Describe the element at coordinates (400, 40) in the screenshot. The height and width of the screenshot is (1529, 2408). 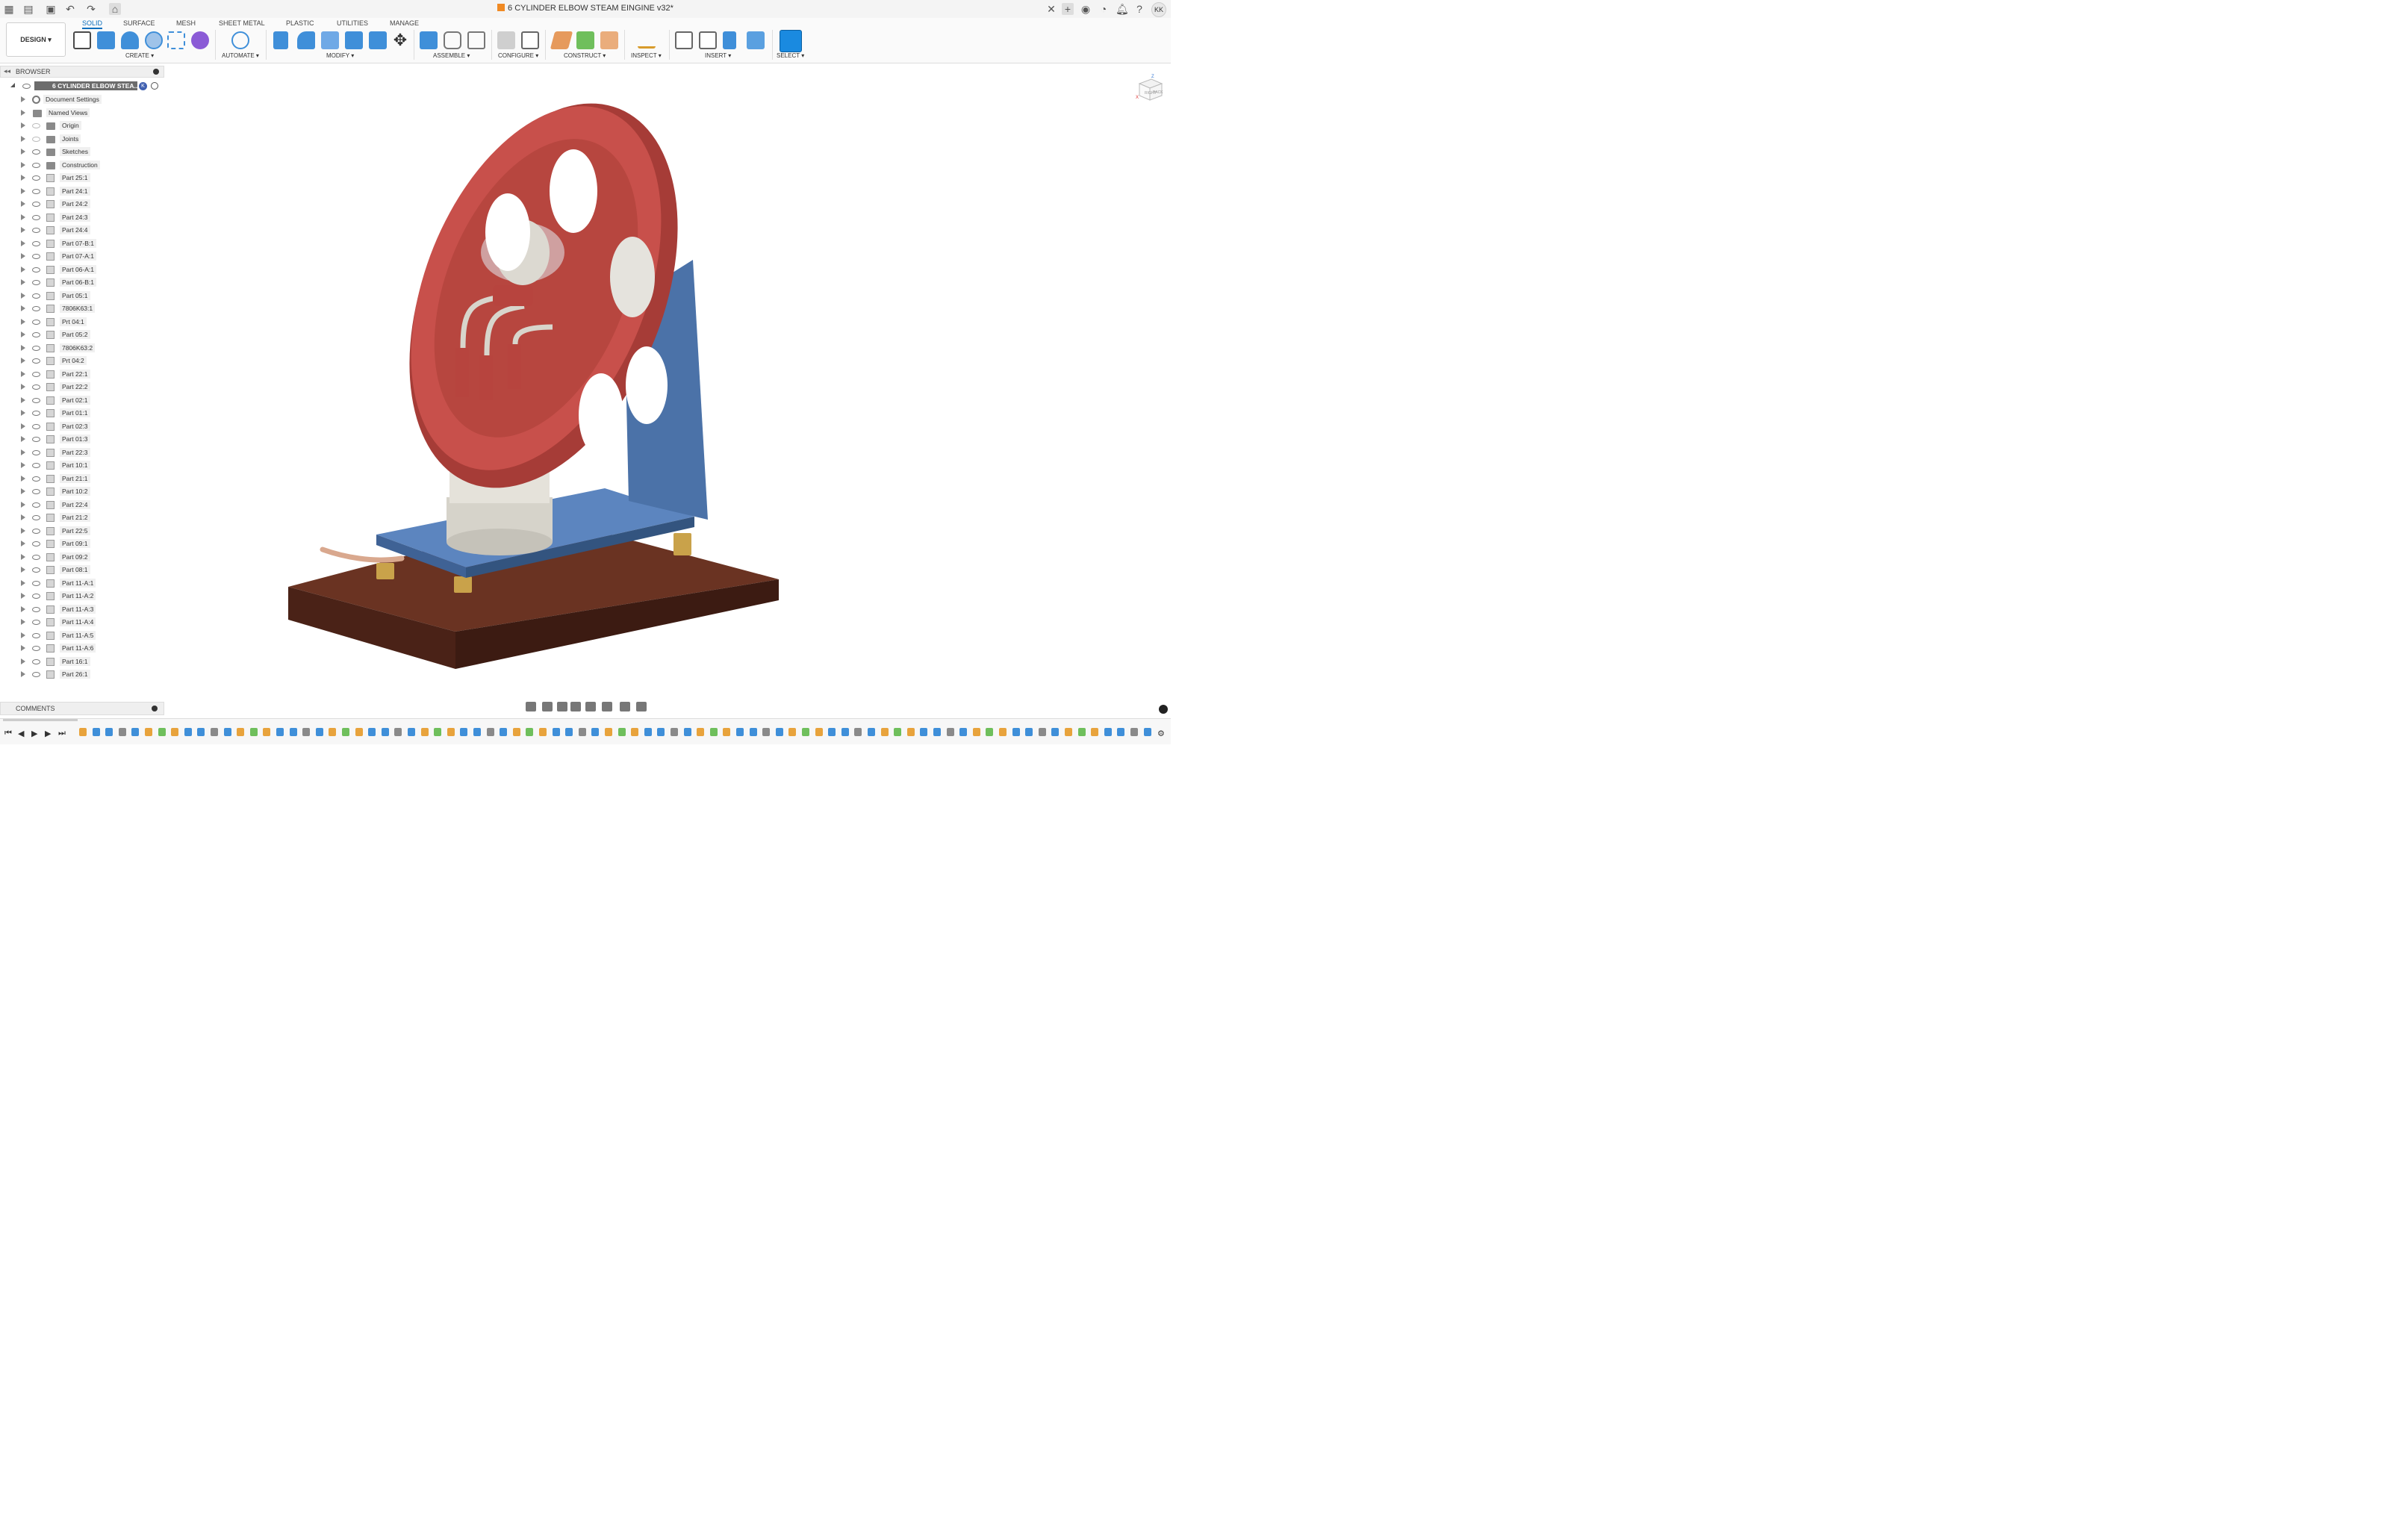
I see `move-icon: ✥` at that location.